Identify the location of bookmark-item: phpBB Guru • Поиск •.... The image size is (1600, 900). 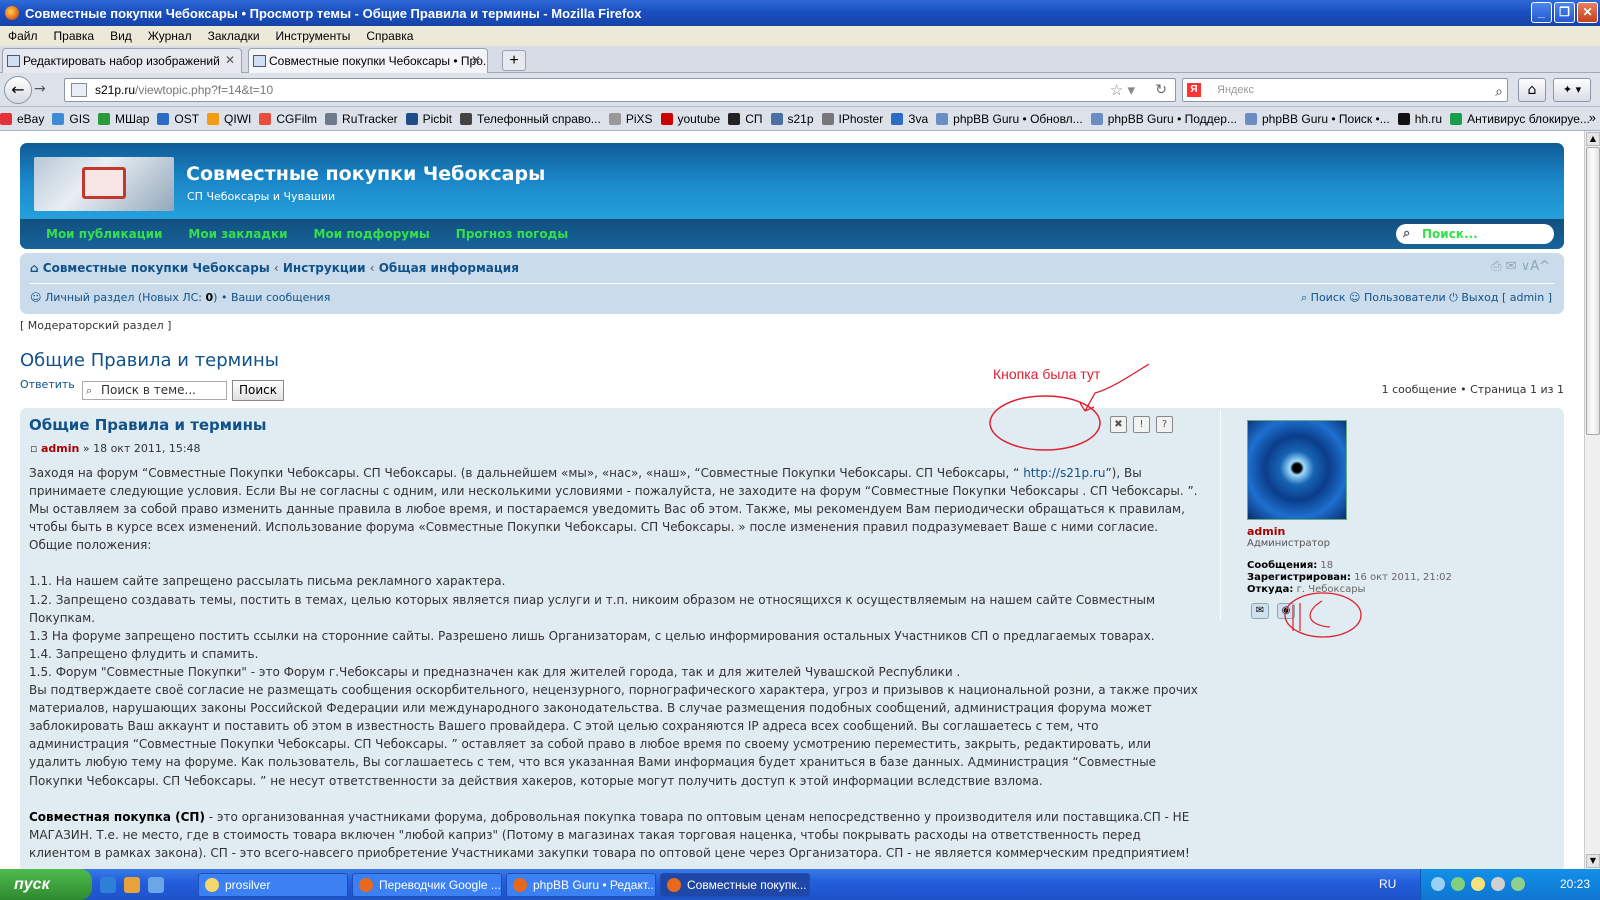
(1317, 119).